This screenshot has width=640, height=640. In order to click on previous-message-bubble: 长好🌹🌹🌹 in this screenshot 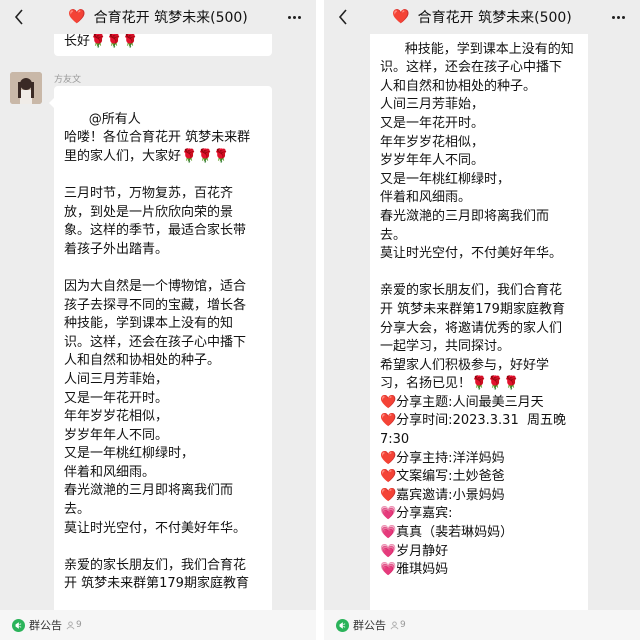, I will do `click(163, 45)`.